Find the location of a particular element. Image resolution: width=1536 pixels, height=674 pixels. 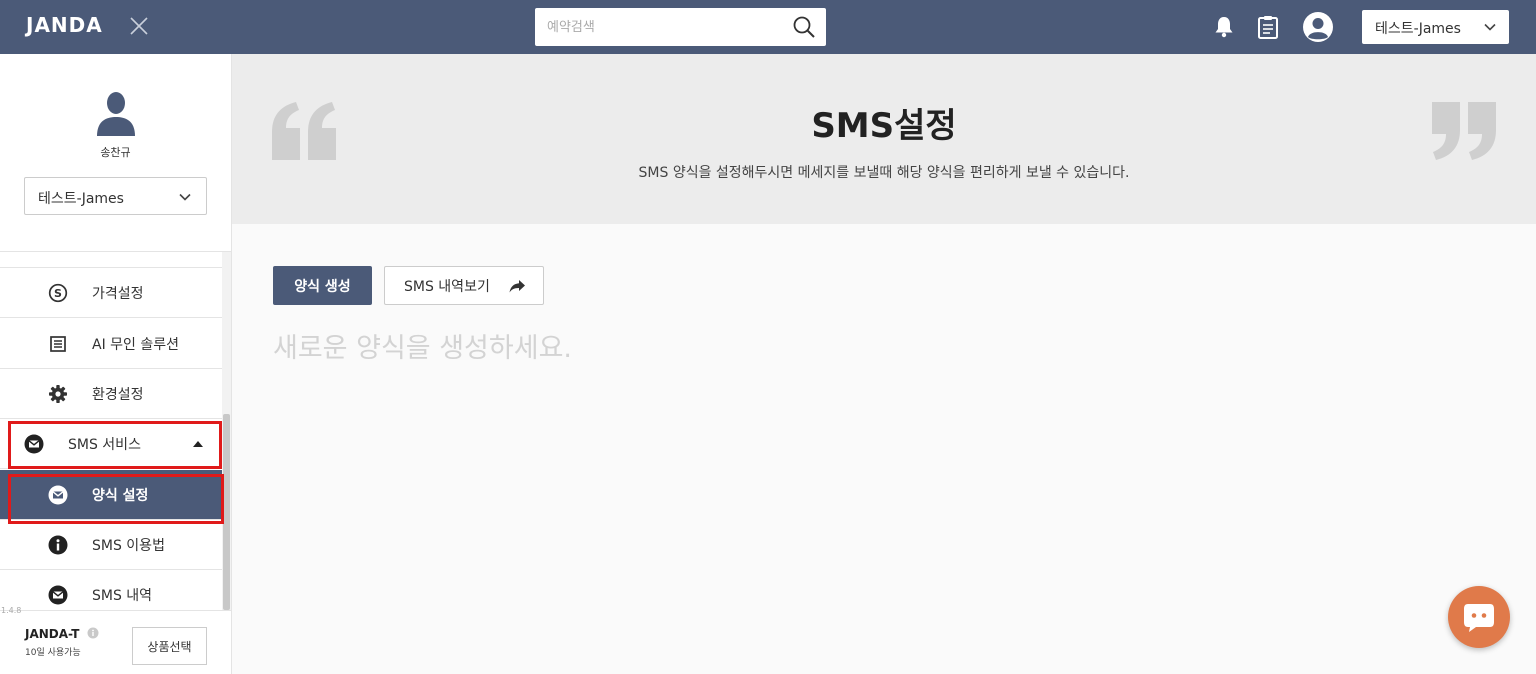

search-input is located at coordinates (660, 27).